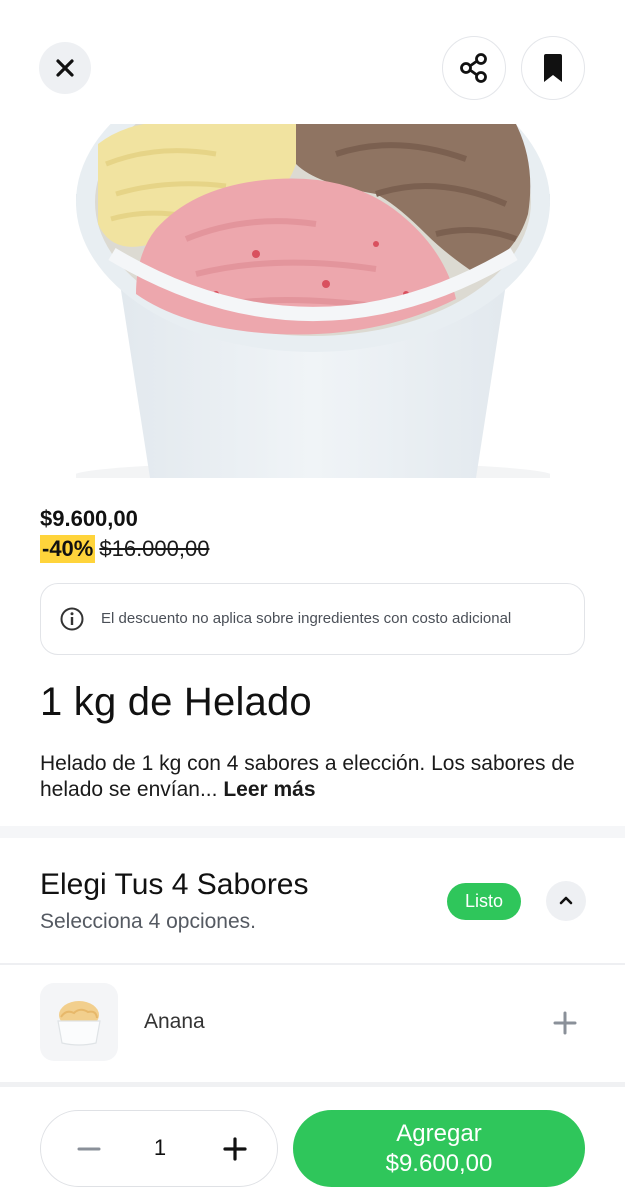 This screenshot has width=625, height=1200. I want to click on add-option-button, so click(565, 1023).